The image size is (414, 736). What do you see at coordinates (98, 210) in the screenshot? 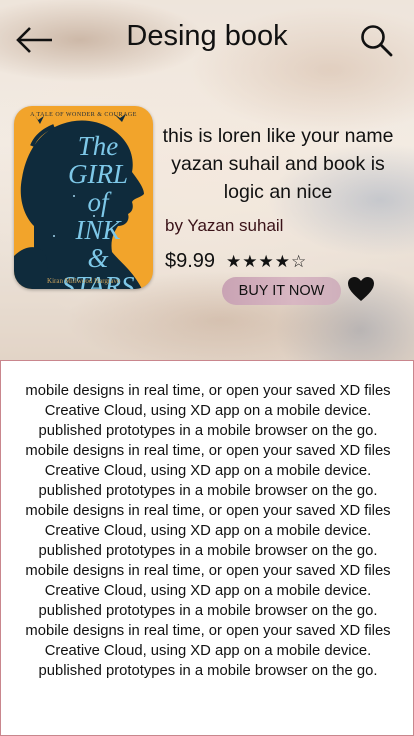
I see `cover-title: The GIRL of INK & STARS` at bounding box center [98, 210].